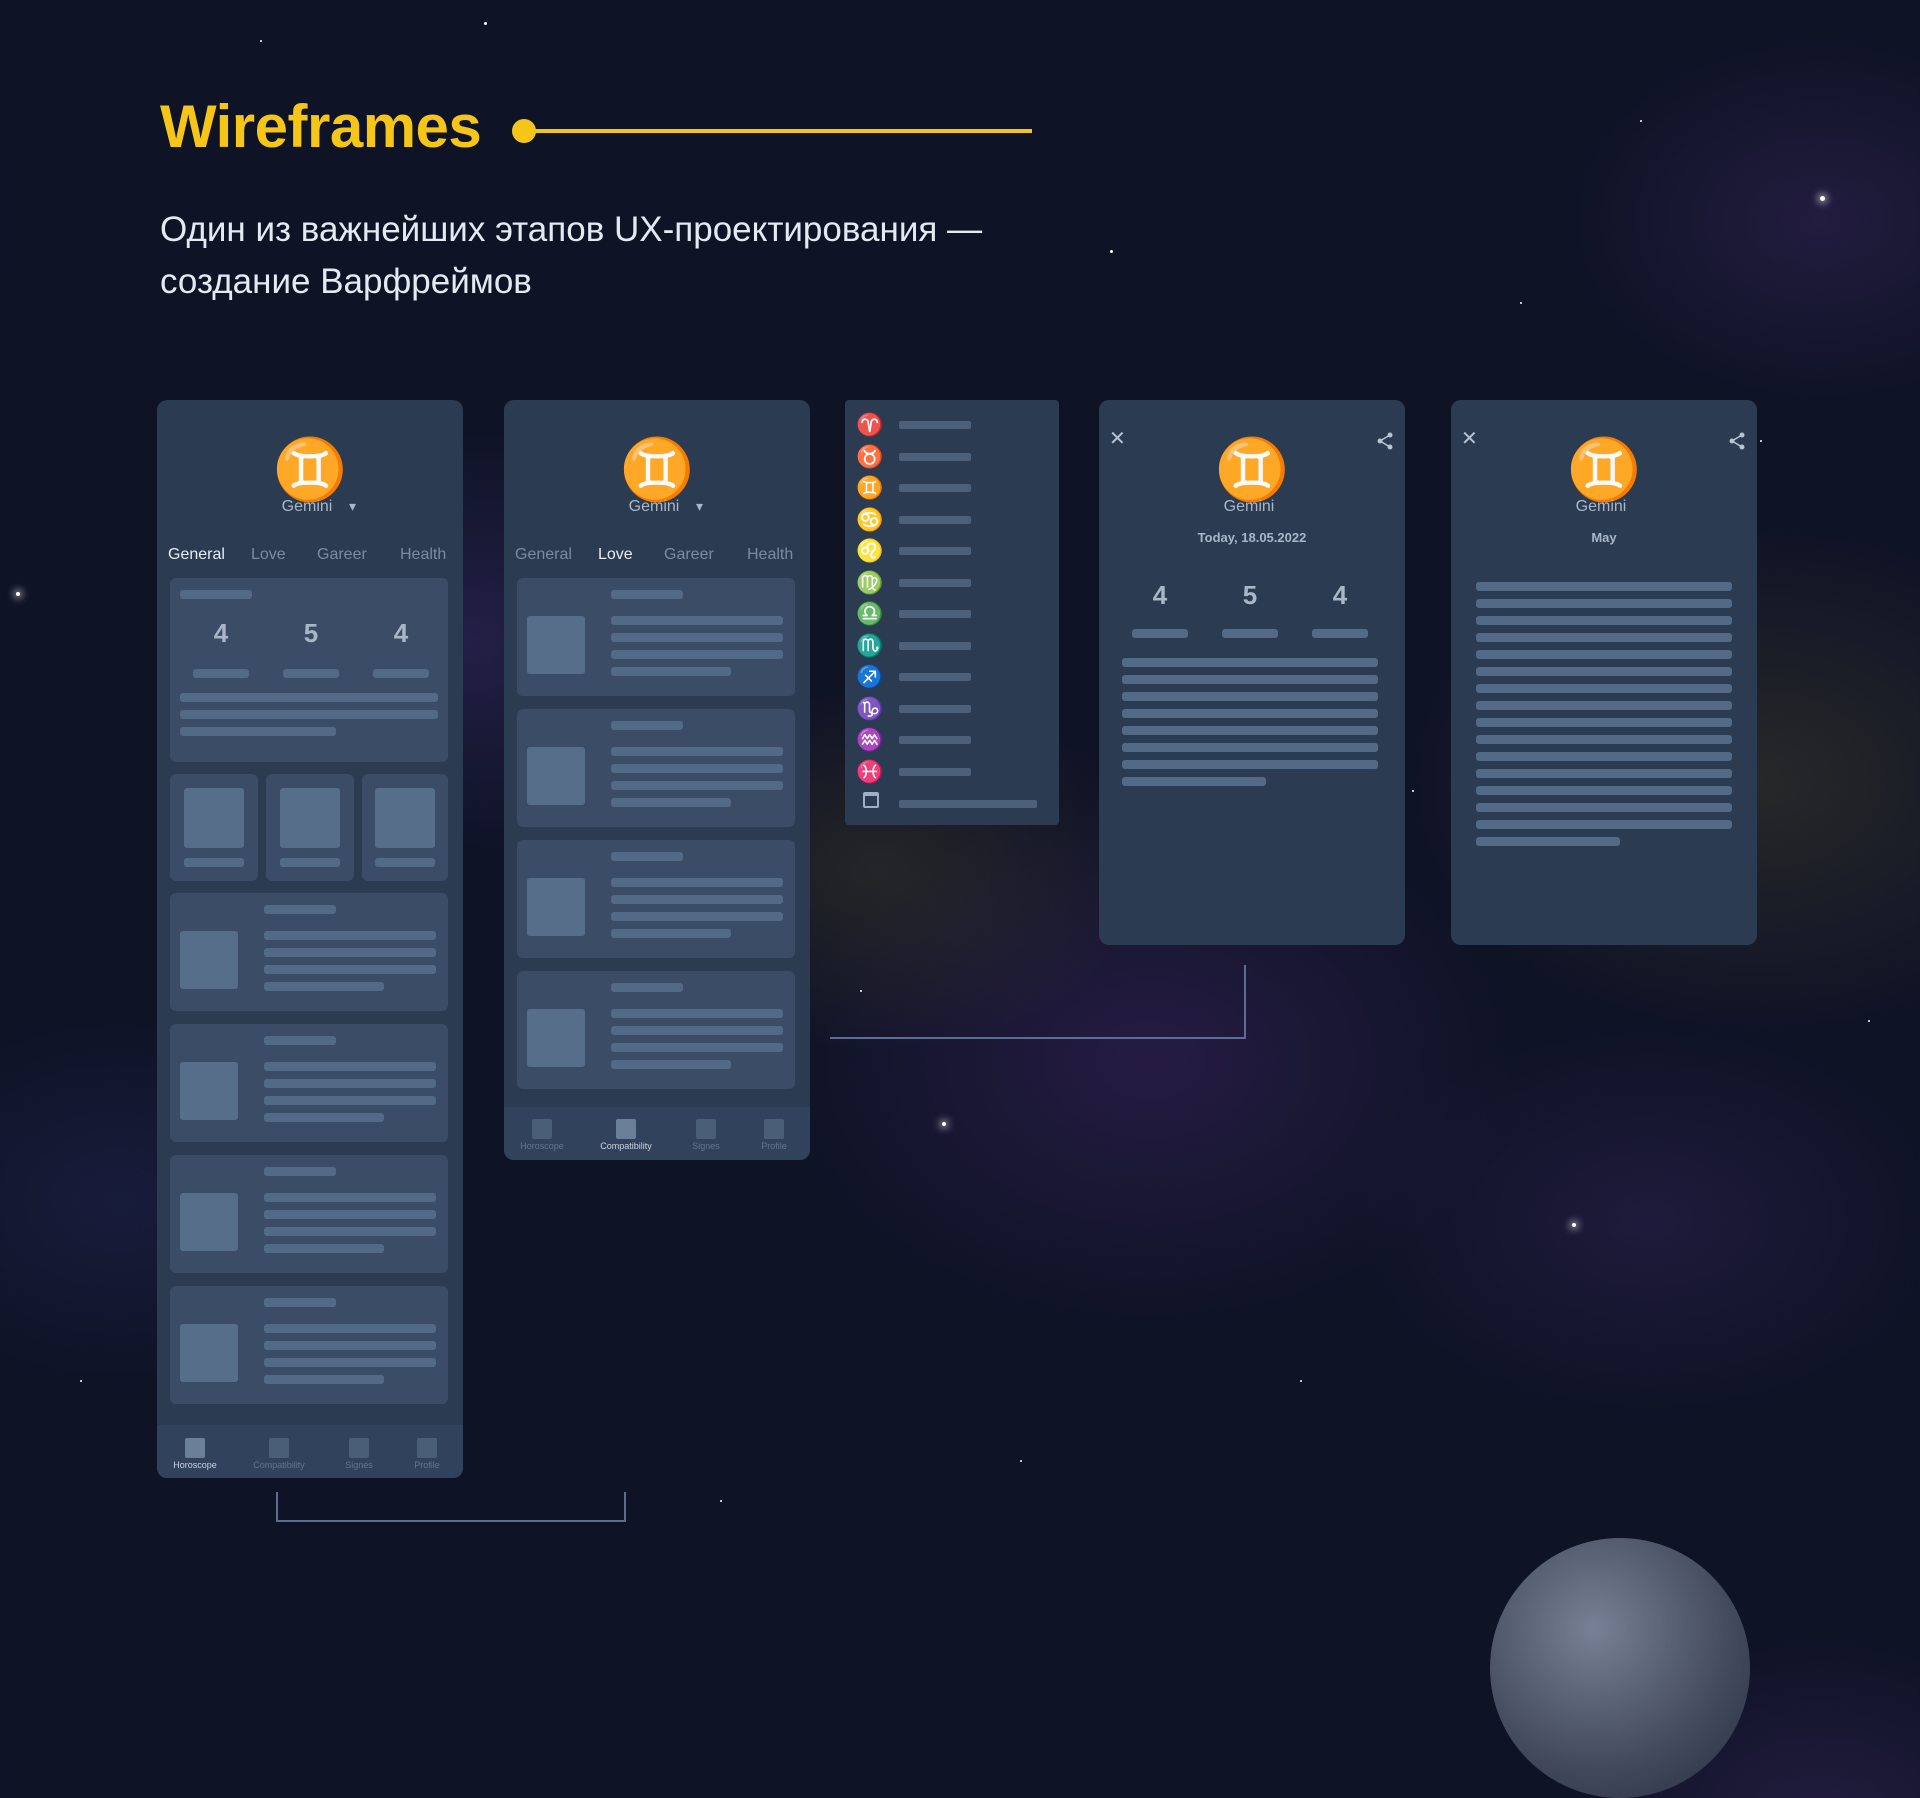 The image size is (1920, 1798). What do you see at coordinates (870, 740) in the screenshot?
I see `aquarius-icon: ♒` at bounding box center [870, 740].